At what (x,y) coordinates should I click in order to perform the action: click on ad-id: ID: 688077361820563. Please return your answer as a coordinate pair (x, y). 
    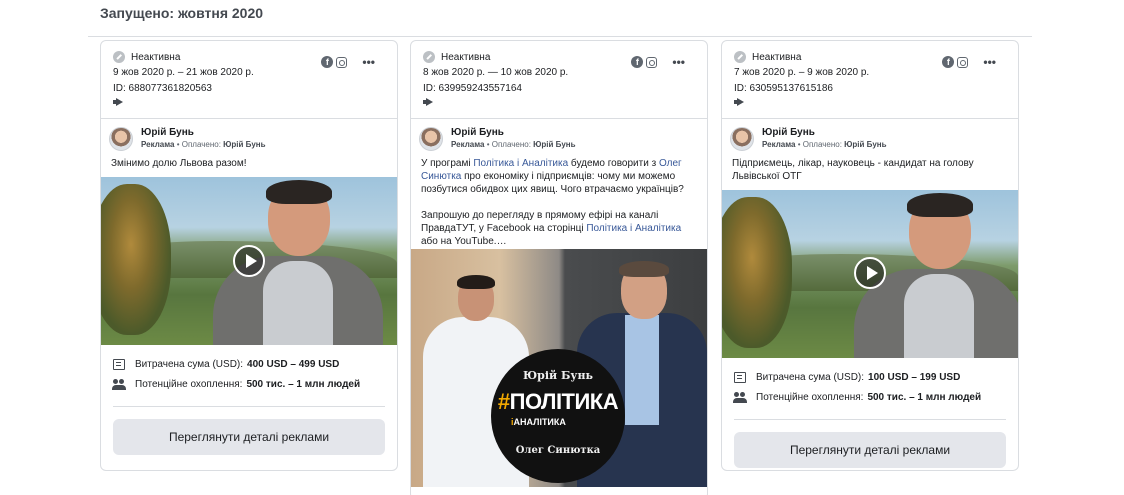
    Looking at the image, I should click on (162, 88).